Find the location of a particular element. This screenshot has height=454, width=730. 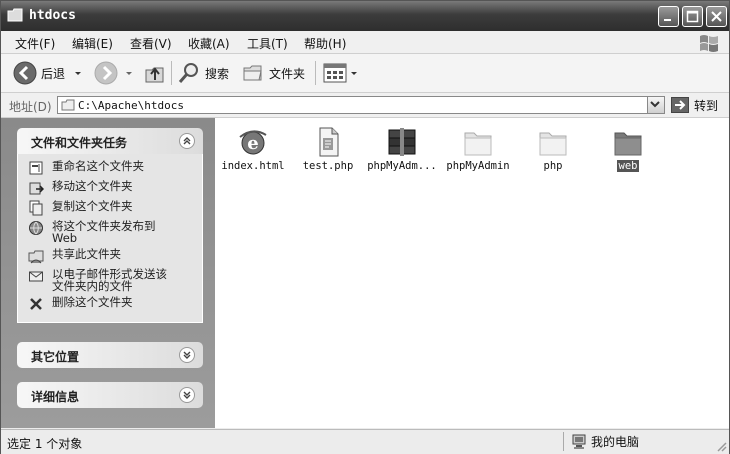

title-bar: htdocs is located at coordinates (365, 16).